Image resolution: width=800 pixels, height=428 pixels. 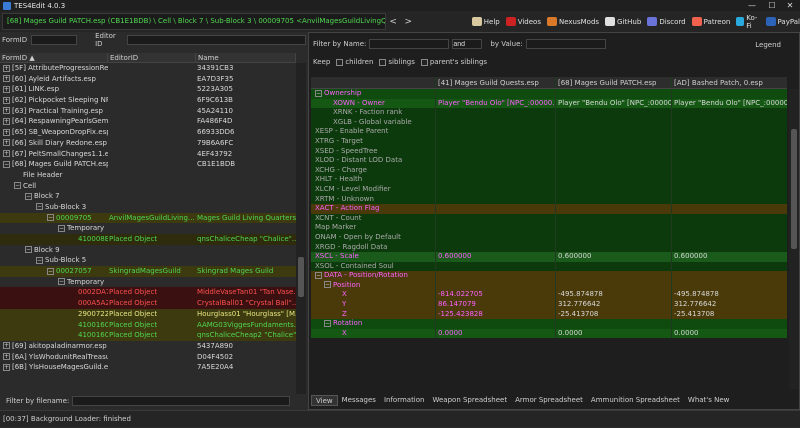 I want to click on grid-row: ONAM - Open by Default, so click(x=549, y=237).